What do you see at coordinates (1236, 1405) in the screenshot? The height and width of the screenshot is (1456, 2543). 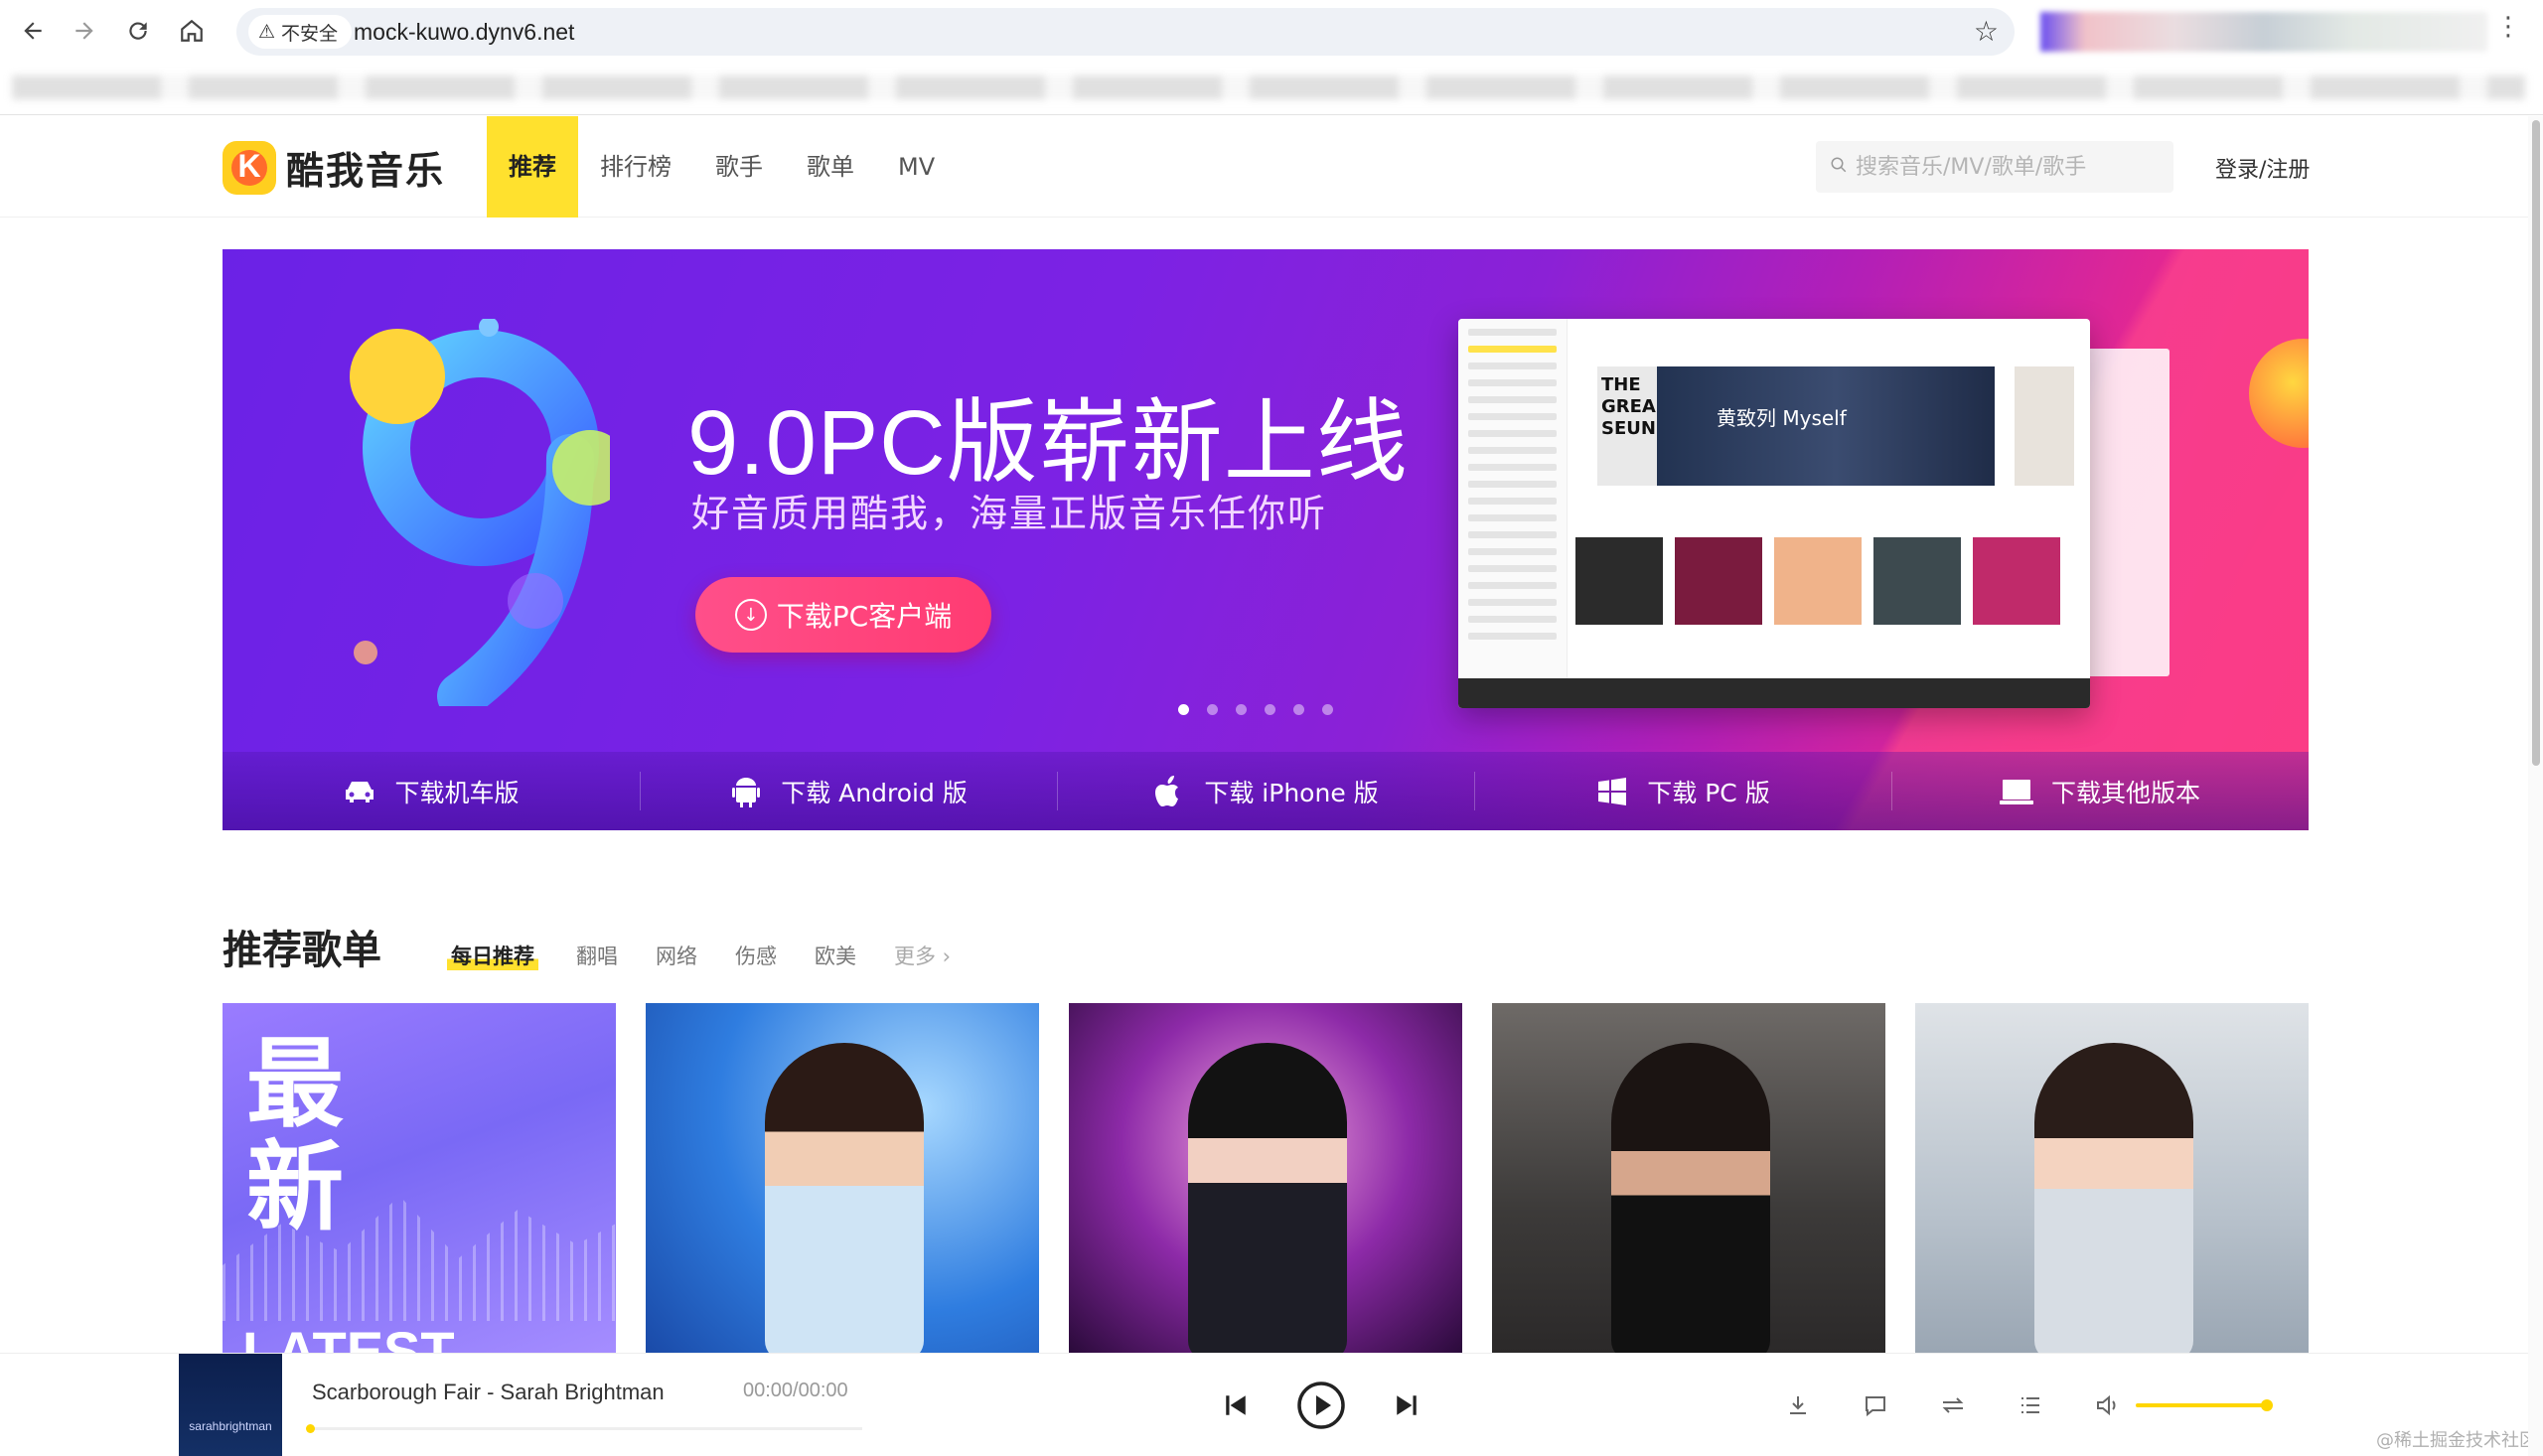 I see `previous-track-icon` at bounding box center [1236, 1405].